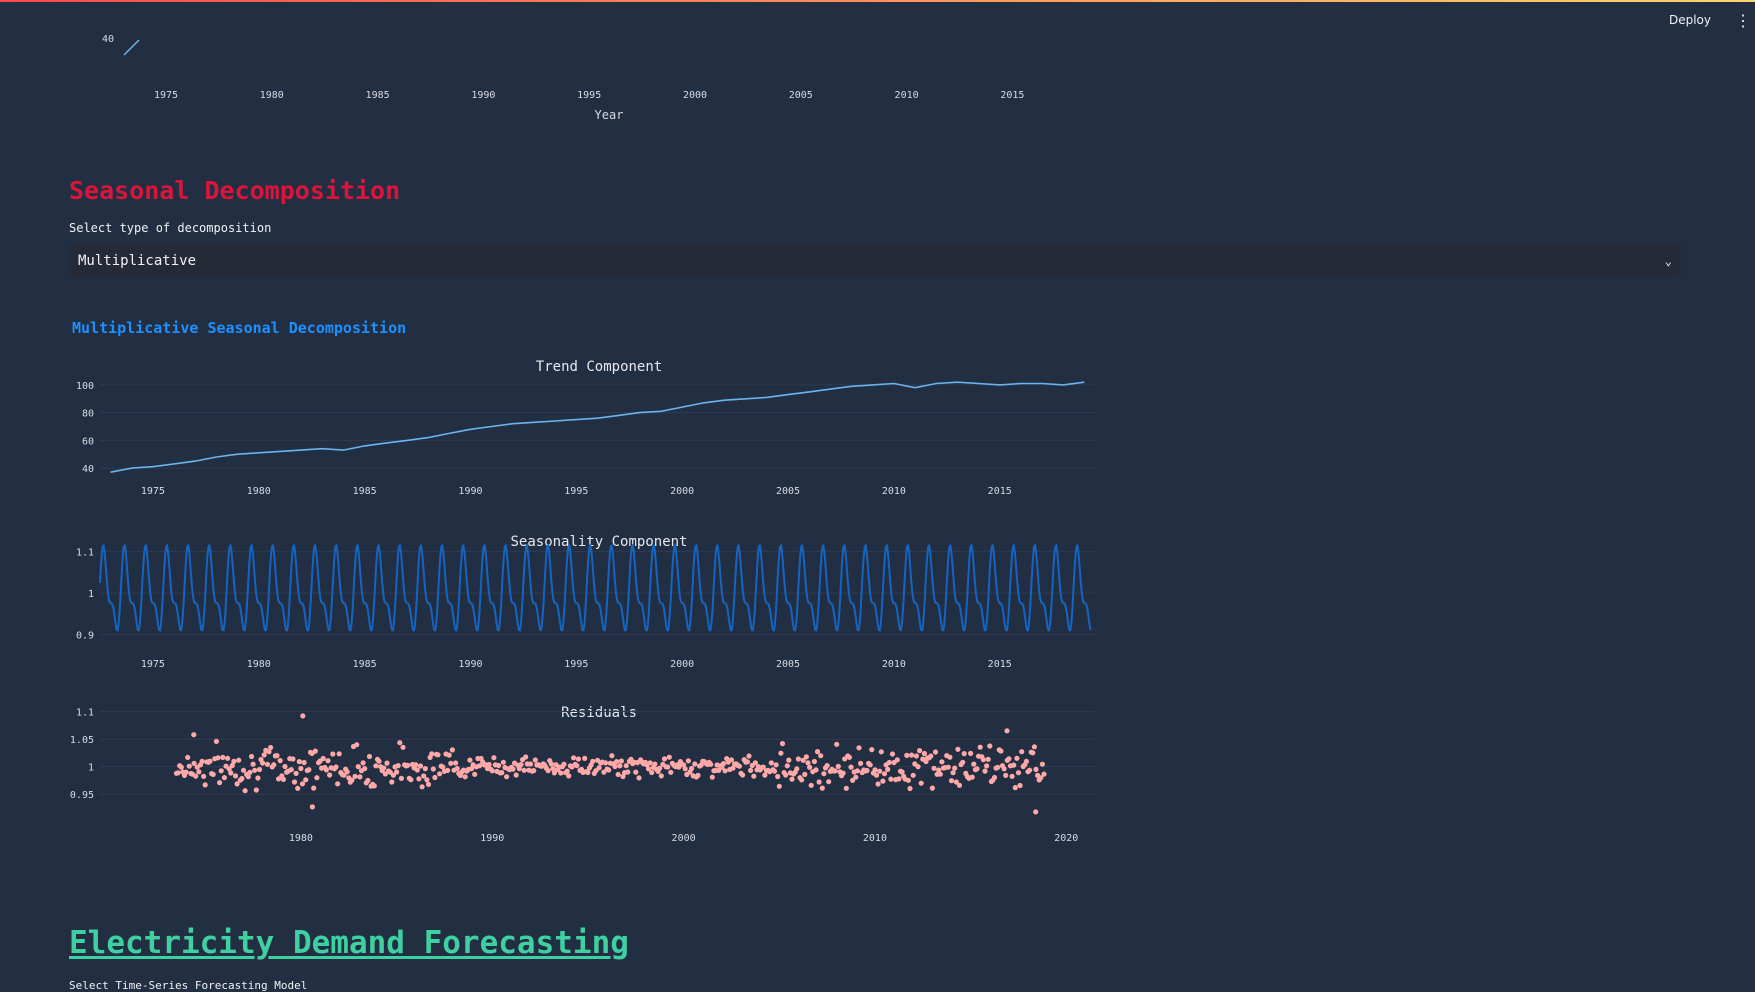  What do you see at coordinates (595, 587) in the screenshot?
I see `seasonality-series-line` at bounding box center [595, 587].